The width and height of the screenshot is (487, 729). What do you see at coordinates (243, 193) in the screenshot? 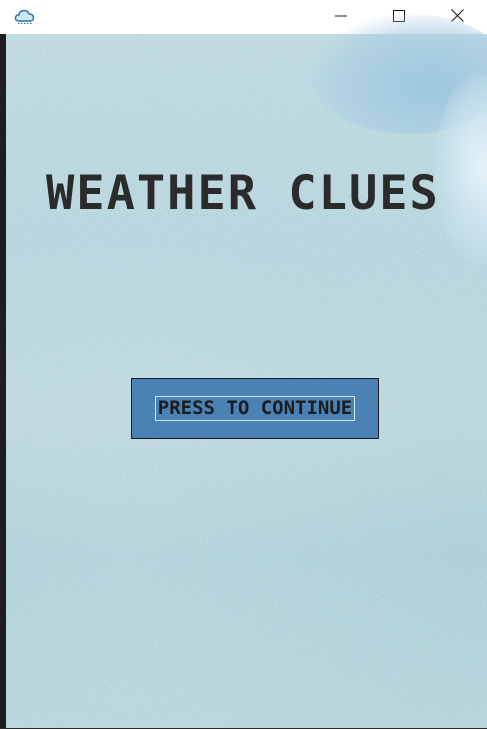
I see `game-title: WEATHER CLUES` at bounding box center [243, 193].